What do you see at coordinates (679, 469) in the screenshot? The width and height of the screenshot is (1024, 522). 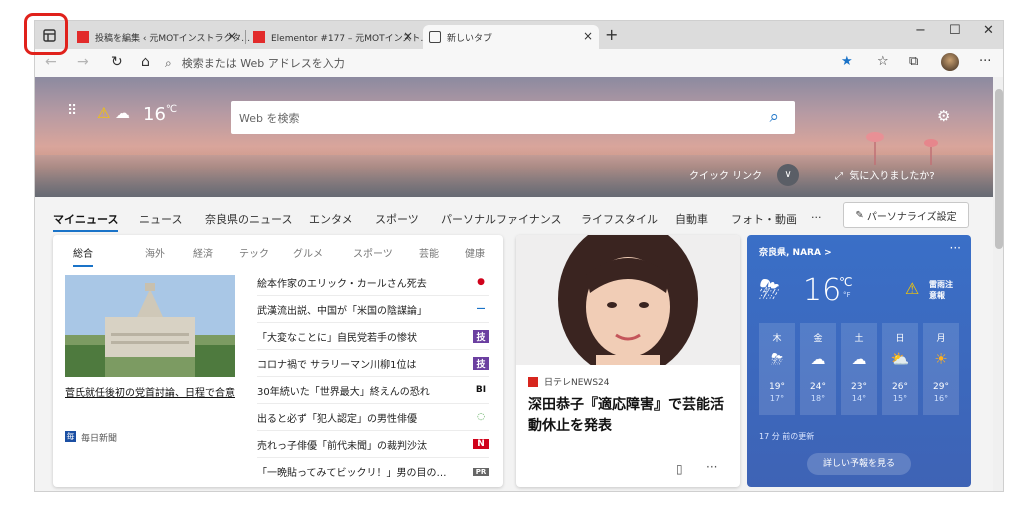 I see `bookmark-icon: ▯` at bounding box center [679, 469].